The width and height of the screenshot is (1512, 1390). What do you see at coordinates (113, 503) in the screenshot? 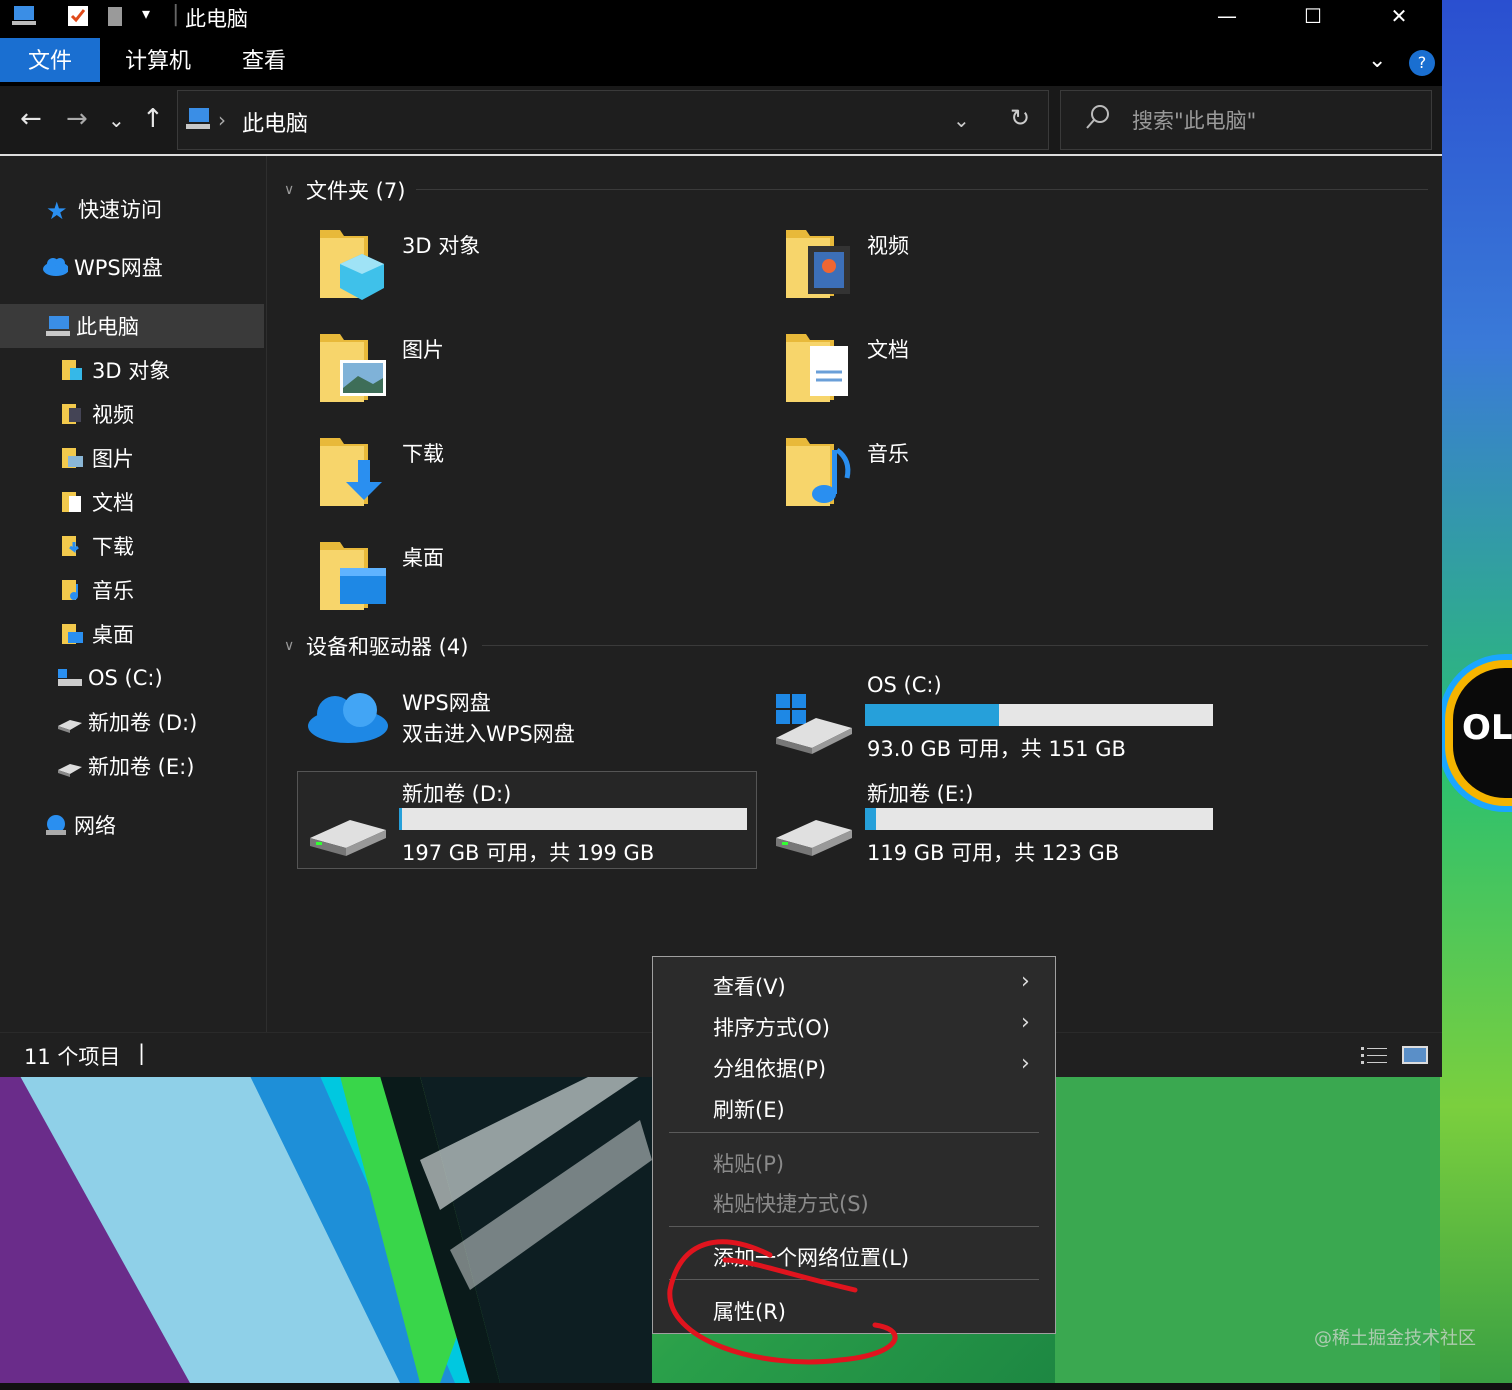
I see `sidebar-item-label: 文档` at bounding box center [113, 503].